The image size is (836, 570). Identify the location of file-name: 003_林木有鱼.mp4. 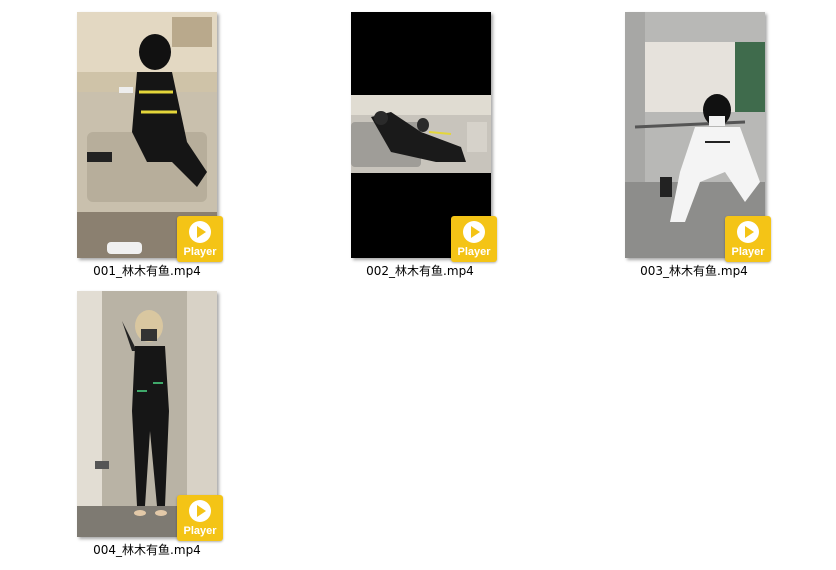
(694, 271).